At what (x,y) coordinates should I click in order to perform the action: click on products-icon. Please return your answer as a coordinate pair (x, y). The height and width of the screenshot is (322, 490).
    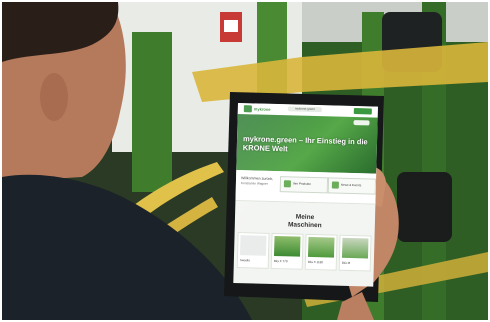
    Looking at the image, I should click on (287, 184).